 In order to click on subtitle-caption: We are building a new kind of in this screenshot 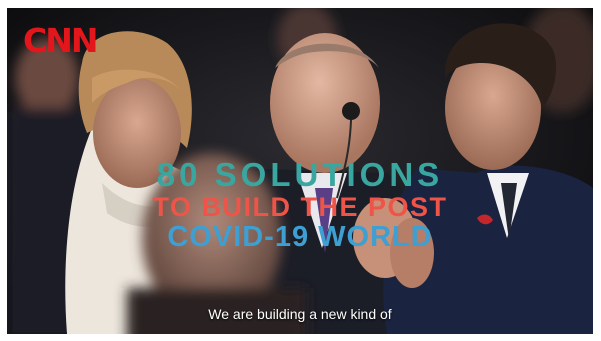, I will do `click(300, 314)`.